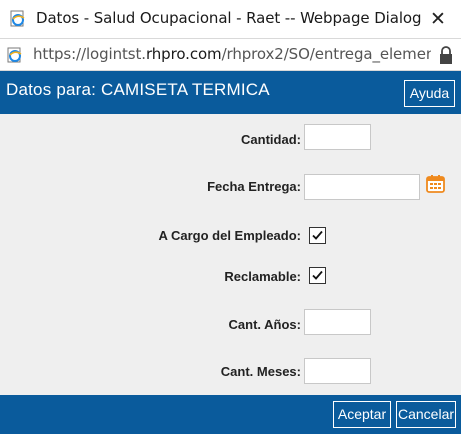  Describe the element at coordinates (362, 414) in the screenshot. I see `accept-button: Aceptar` at that location.